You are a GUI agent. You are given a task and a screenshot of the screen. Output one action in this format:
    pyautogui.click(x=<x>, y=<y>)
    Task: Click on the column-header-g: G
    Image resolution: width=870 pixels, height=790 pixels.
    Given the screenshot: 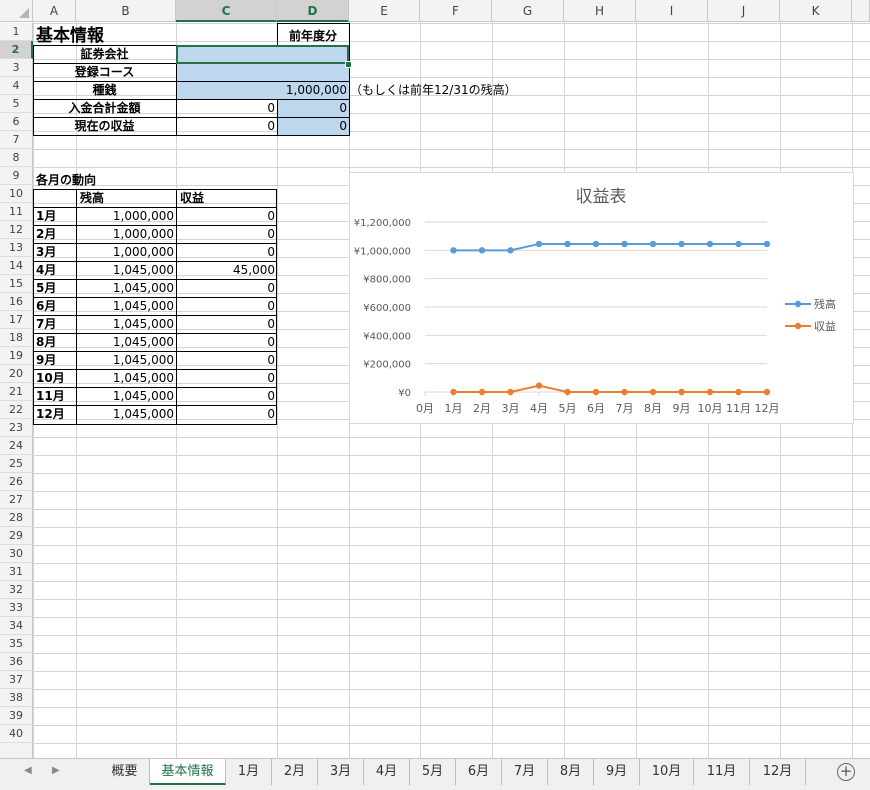 What is the action you would take?
    pyautogui.click(x=528, y=11)
    